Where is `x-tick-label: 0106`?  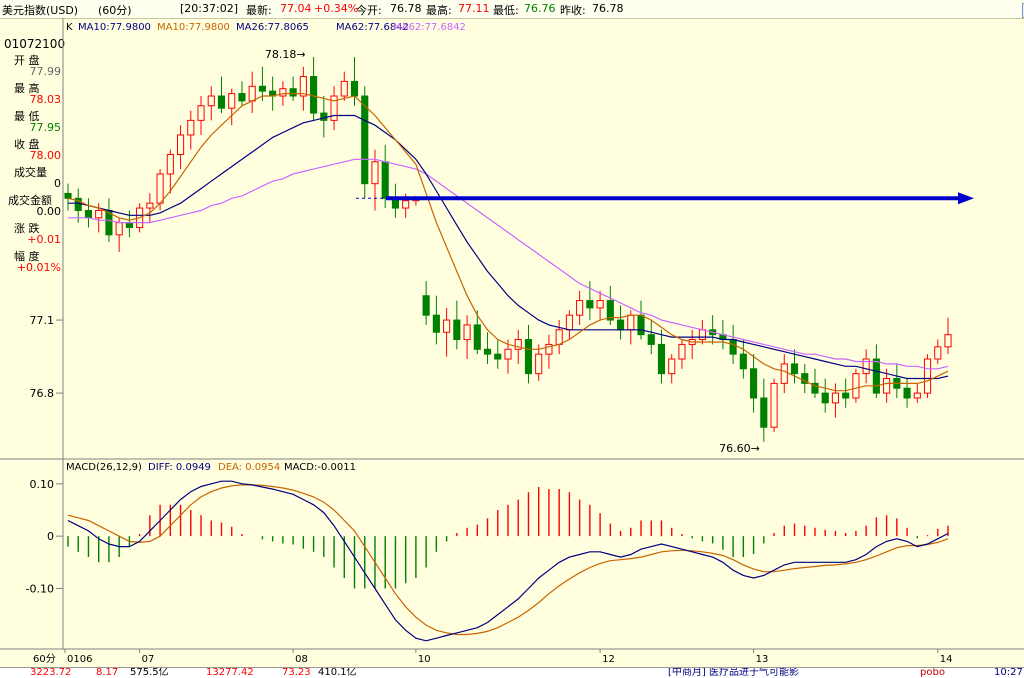
x-tick-label: 0106 is located at coordinates (79, 659).